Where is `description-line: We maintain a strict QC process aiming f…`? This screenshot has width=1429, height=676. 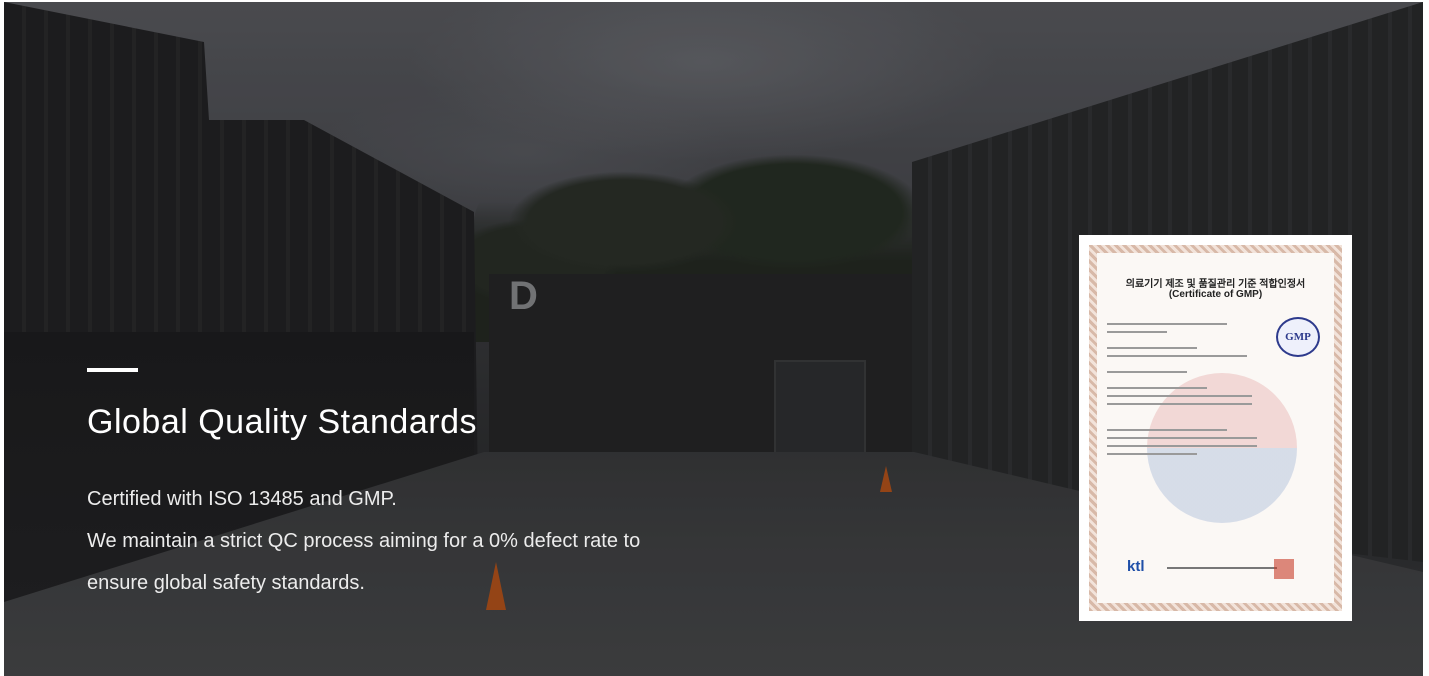
description-line: We maintain a strict QC process aiming f… is located at coordinates (364, 541).